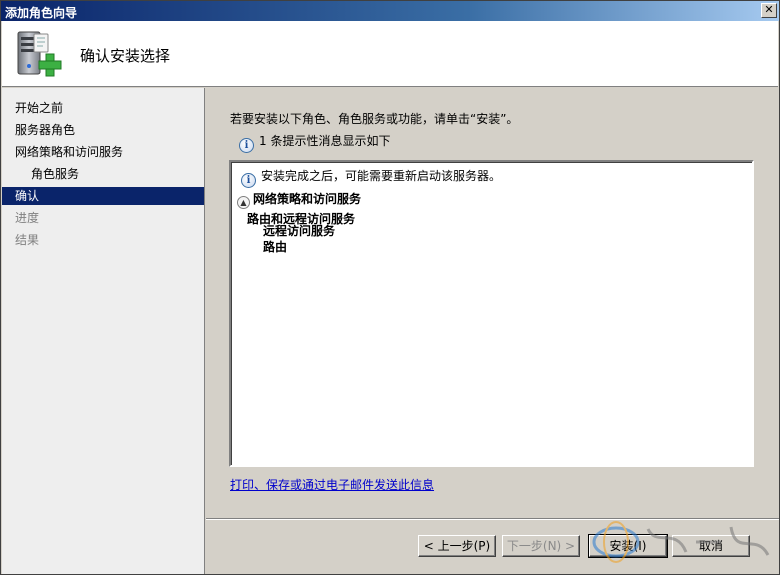 The image size is (780, 575). Describe the element at coordinates (492, 519) in the screenshot. I see `footer-divider` at that location.